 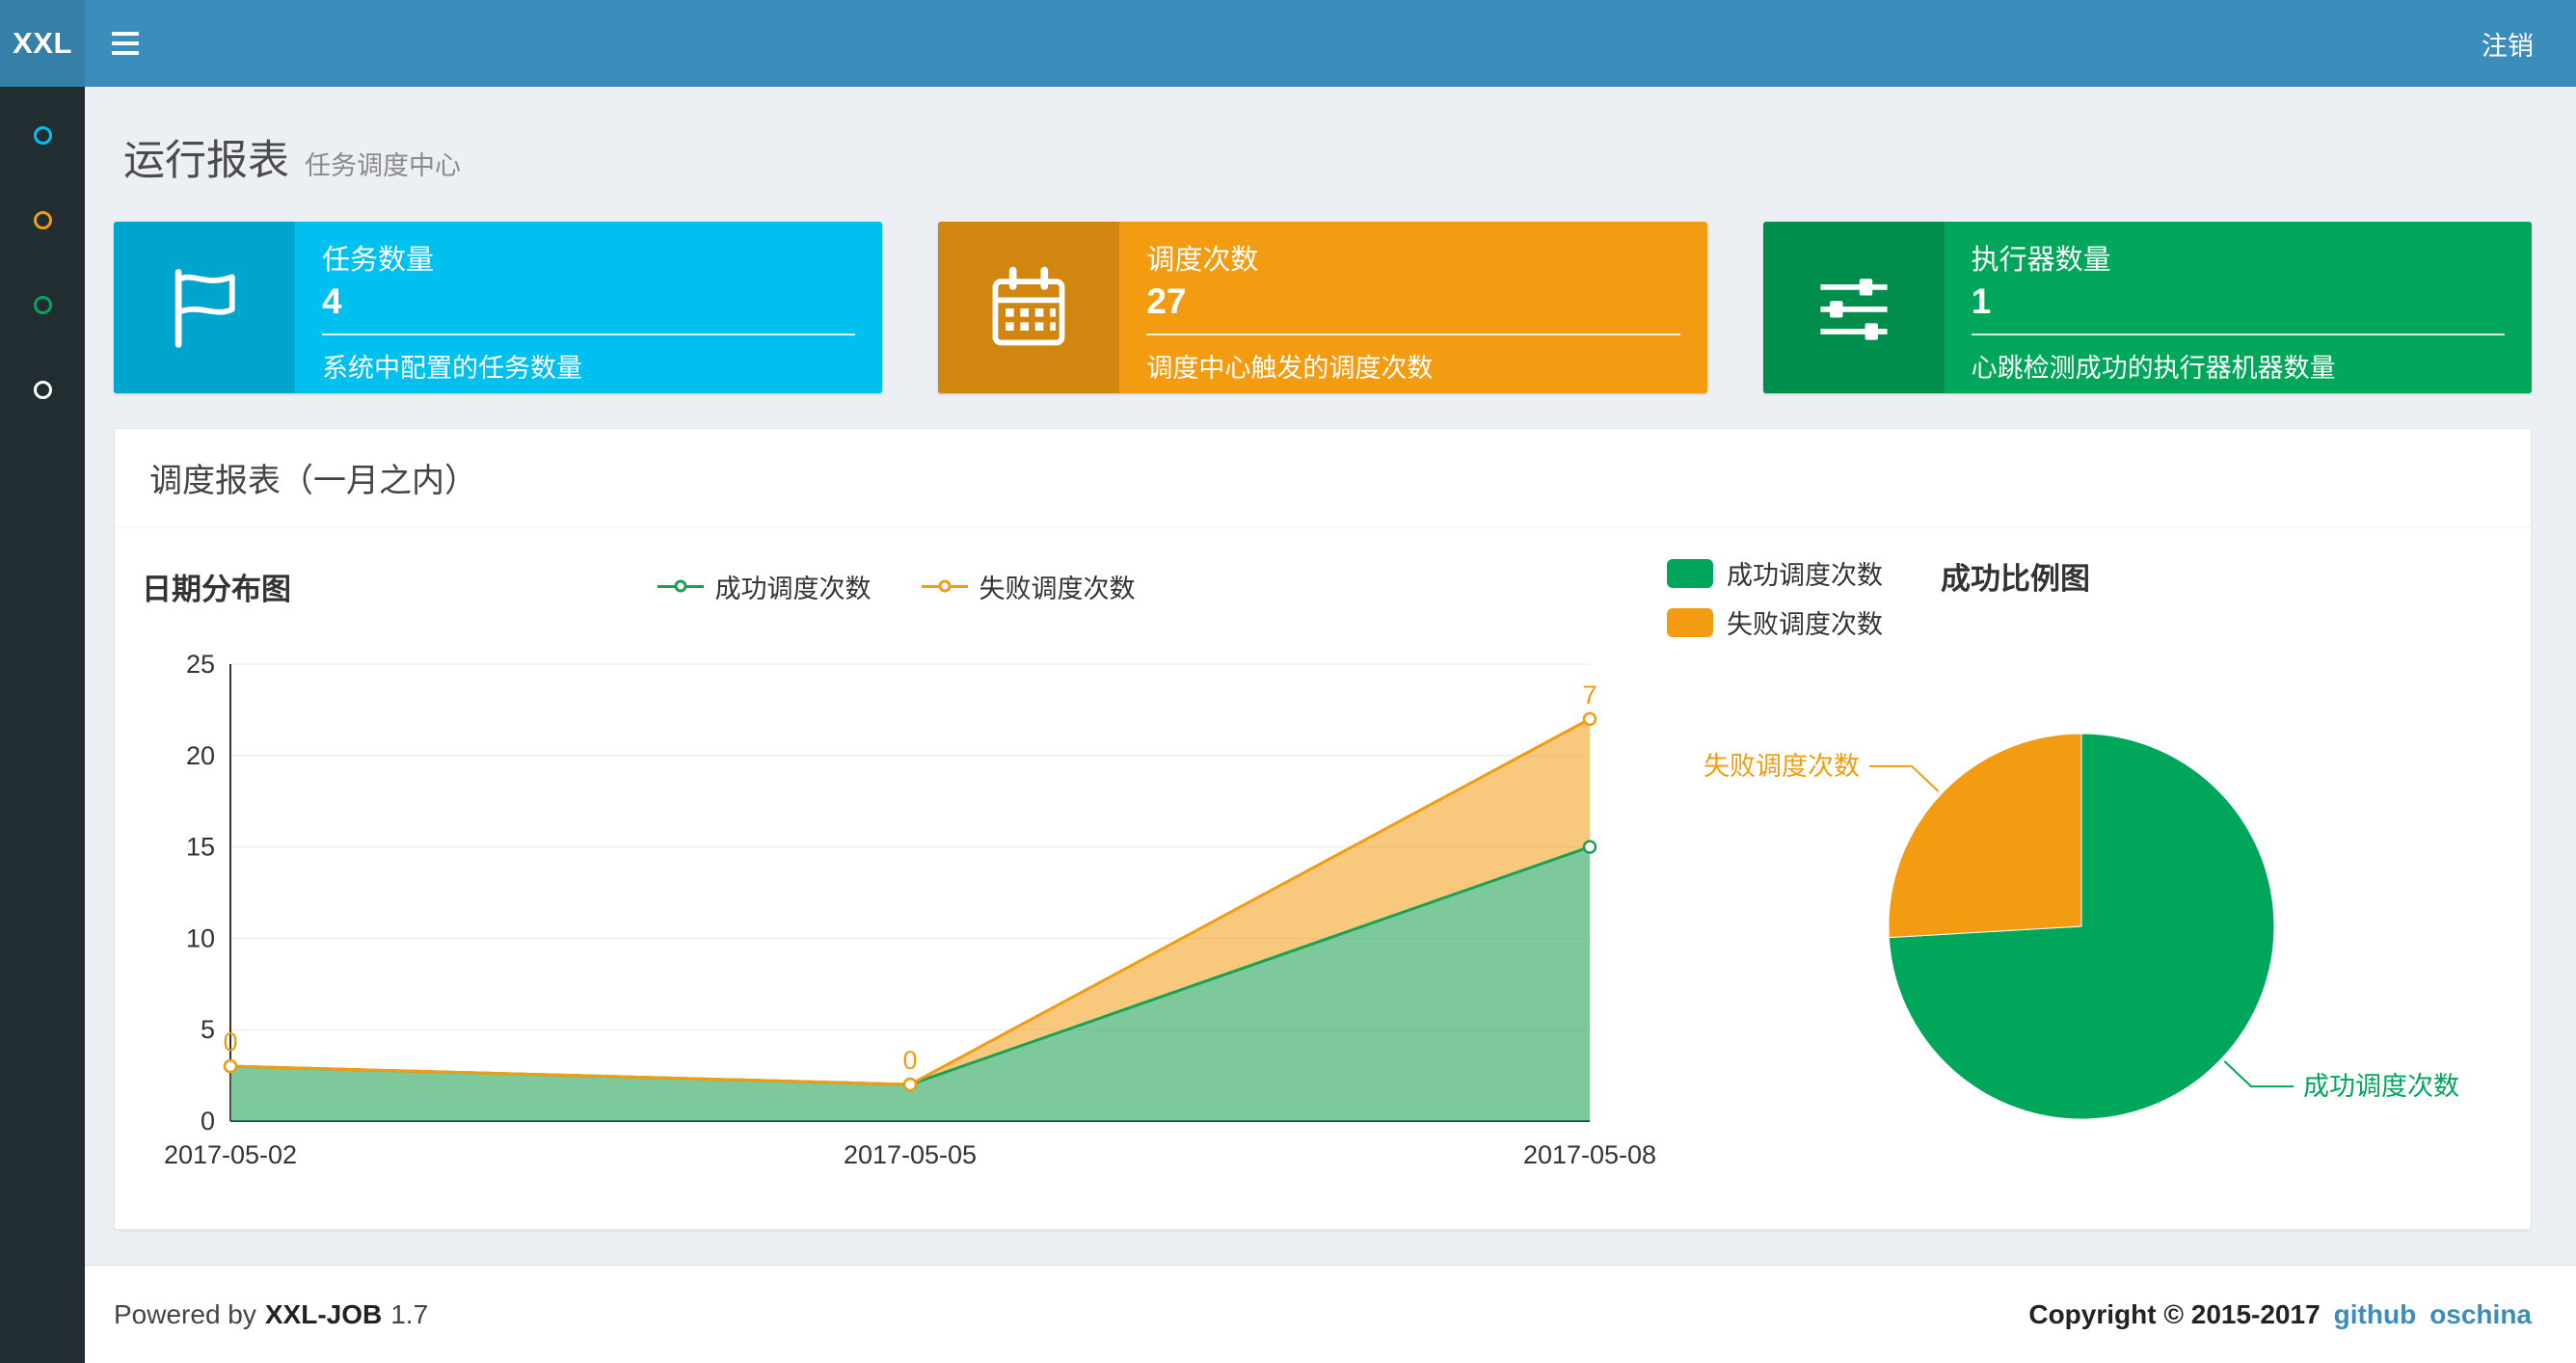 I want to click on powered-by-text: Powered by, so click(x=185, y=1313).